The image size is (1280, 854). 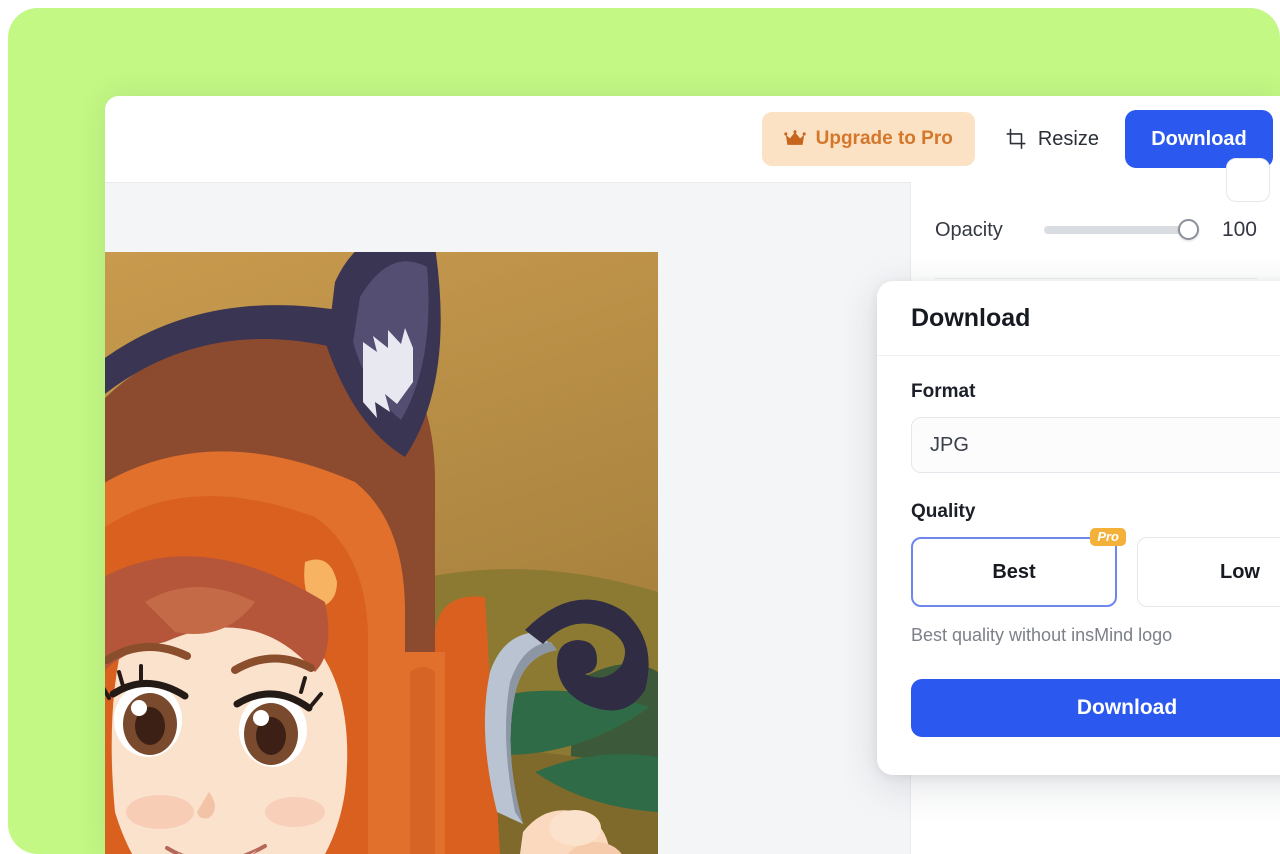 What do you see at coordinates (949, 444) in the screenshot?
I see `format-select-value: JPG` at bounding box center [949, 444].